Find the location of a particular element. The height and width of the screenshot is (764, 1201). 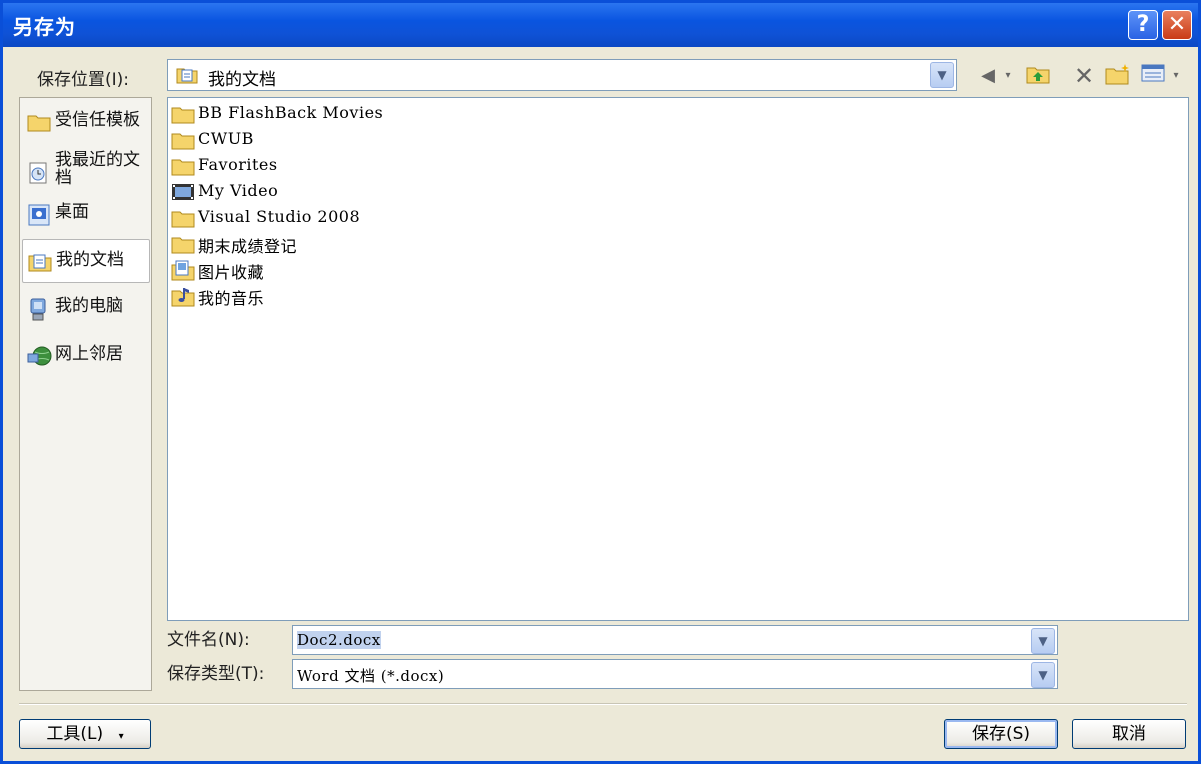

places-bar: 受信任模板 我最近的文档 桌面 我的文档 我的电脑 网上邻居 is located at coordinates (85, 394).